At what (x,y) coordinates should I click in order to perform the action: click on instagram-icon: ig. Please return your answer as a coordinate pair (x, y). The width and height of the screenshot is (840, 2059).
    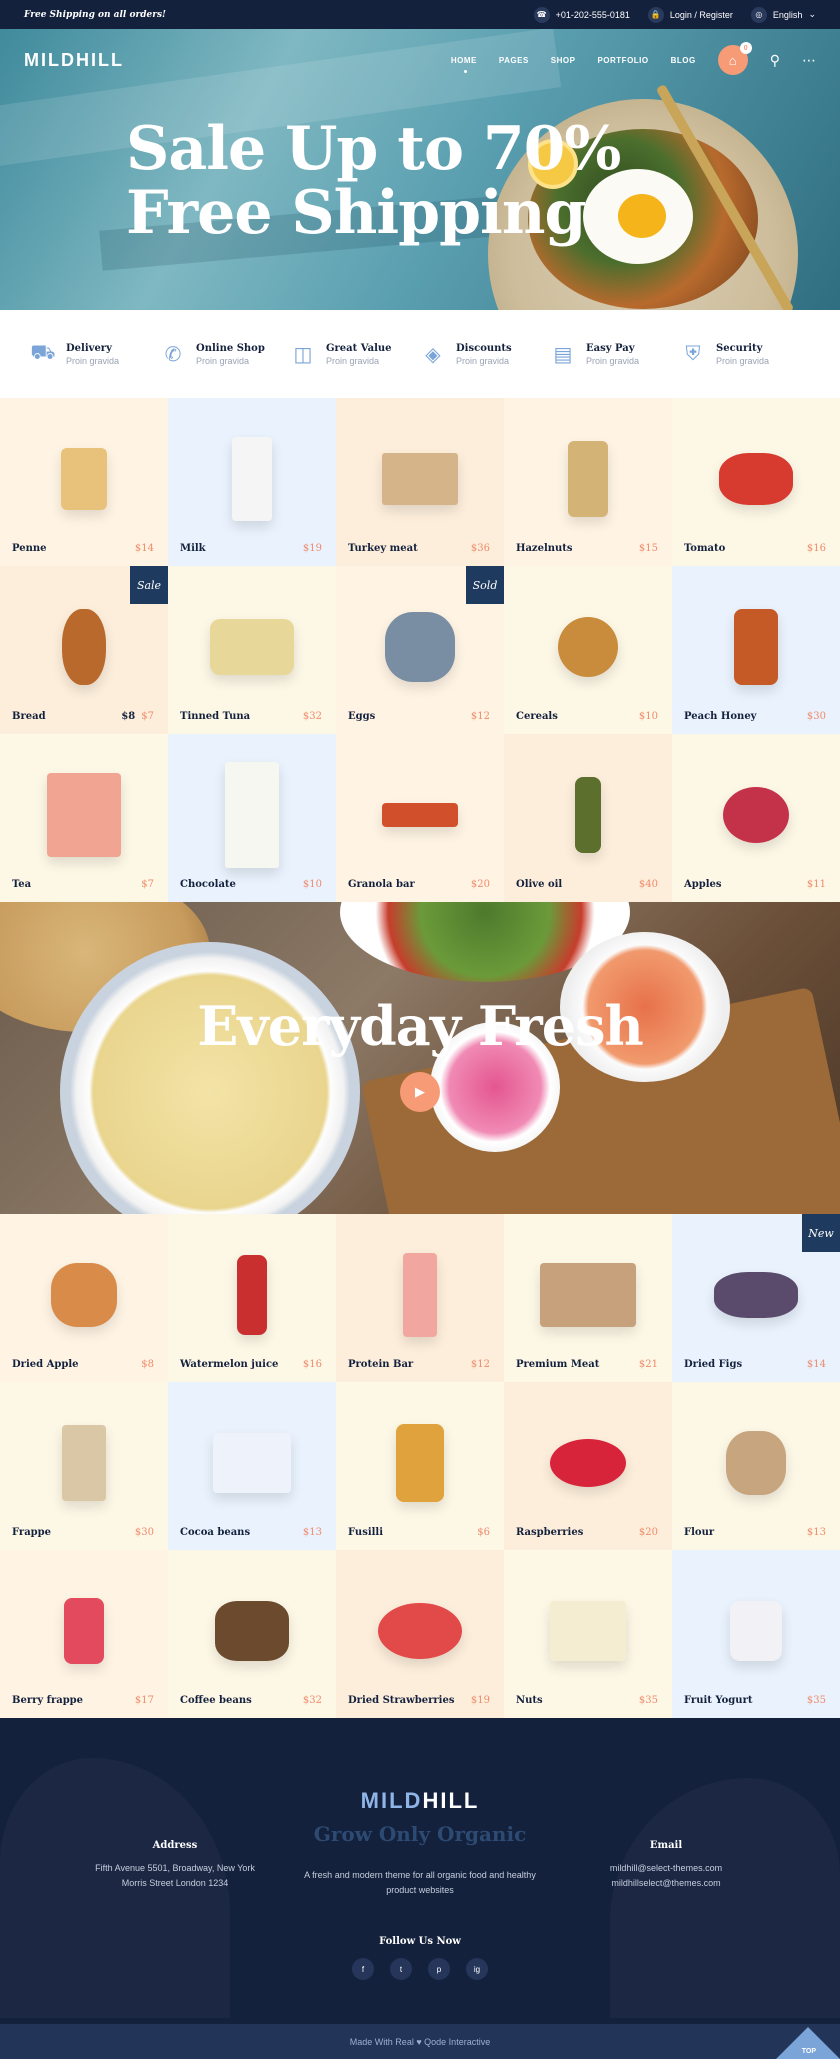
    Looking at the image, I should click on (477, 1969).